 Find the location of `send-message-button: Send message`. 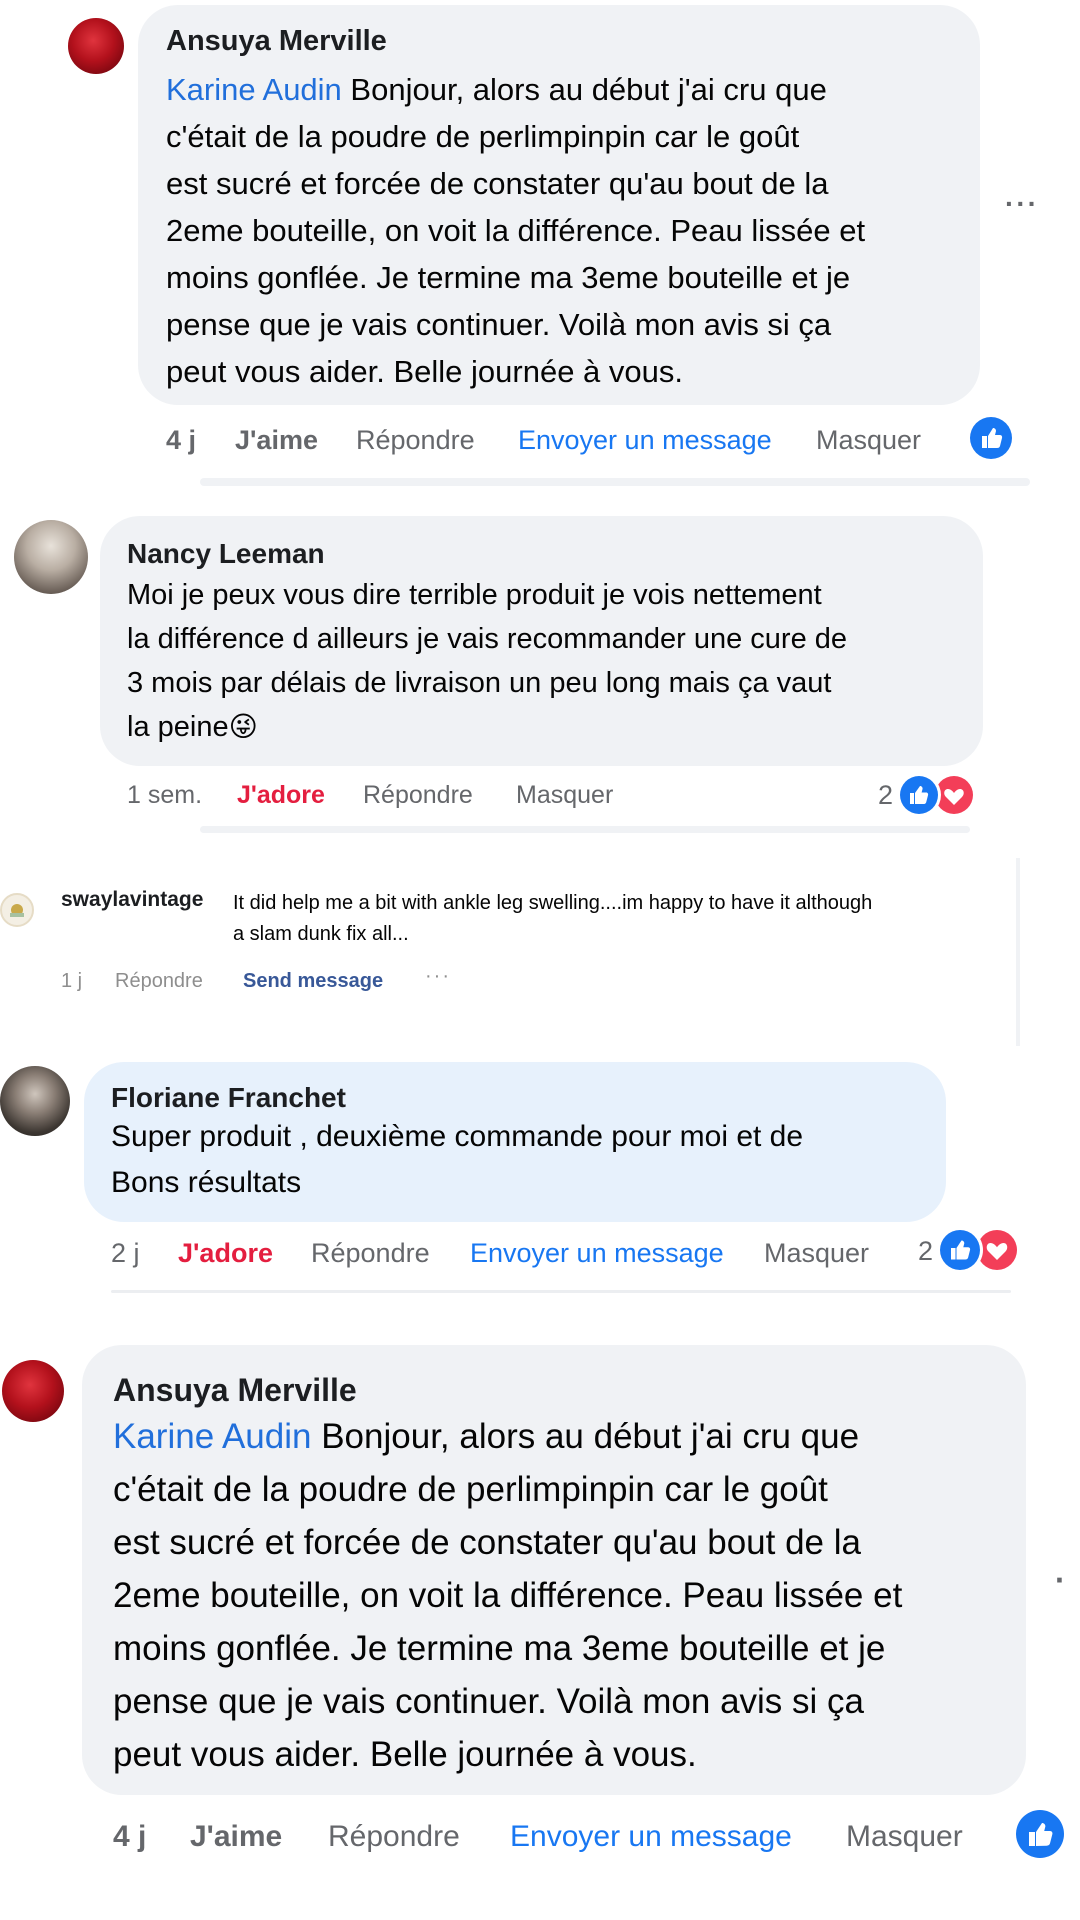

send-message-button: Send message is located at coordinates (313, 981).